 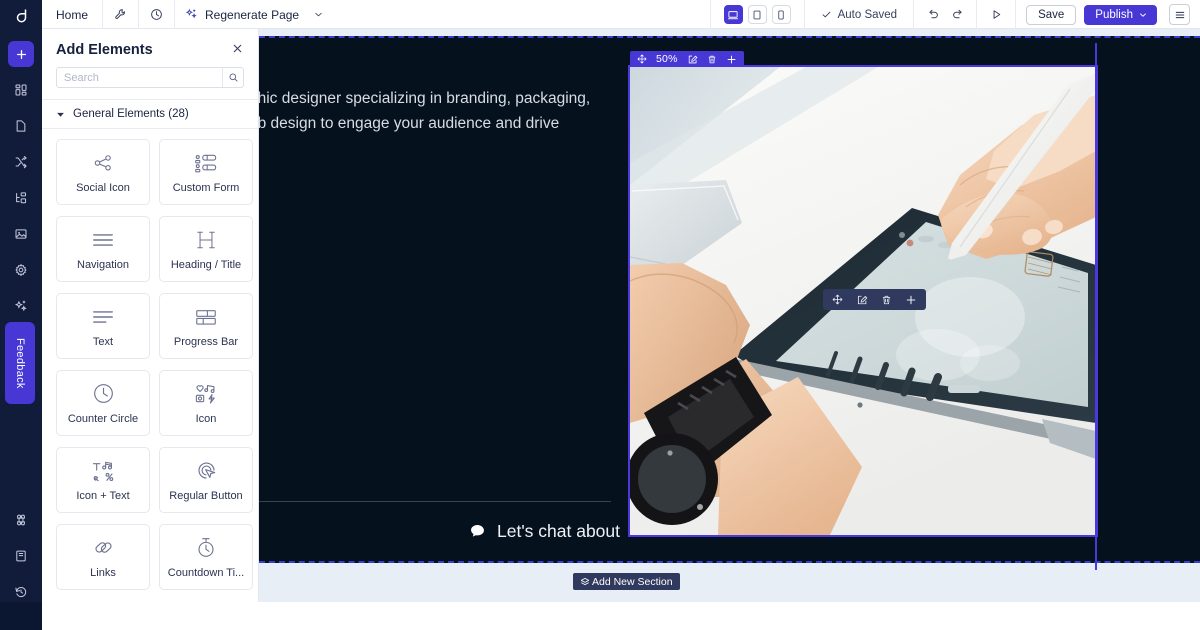 I want to click on sidebar-item-theme, so click(x=21, y=162).